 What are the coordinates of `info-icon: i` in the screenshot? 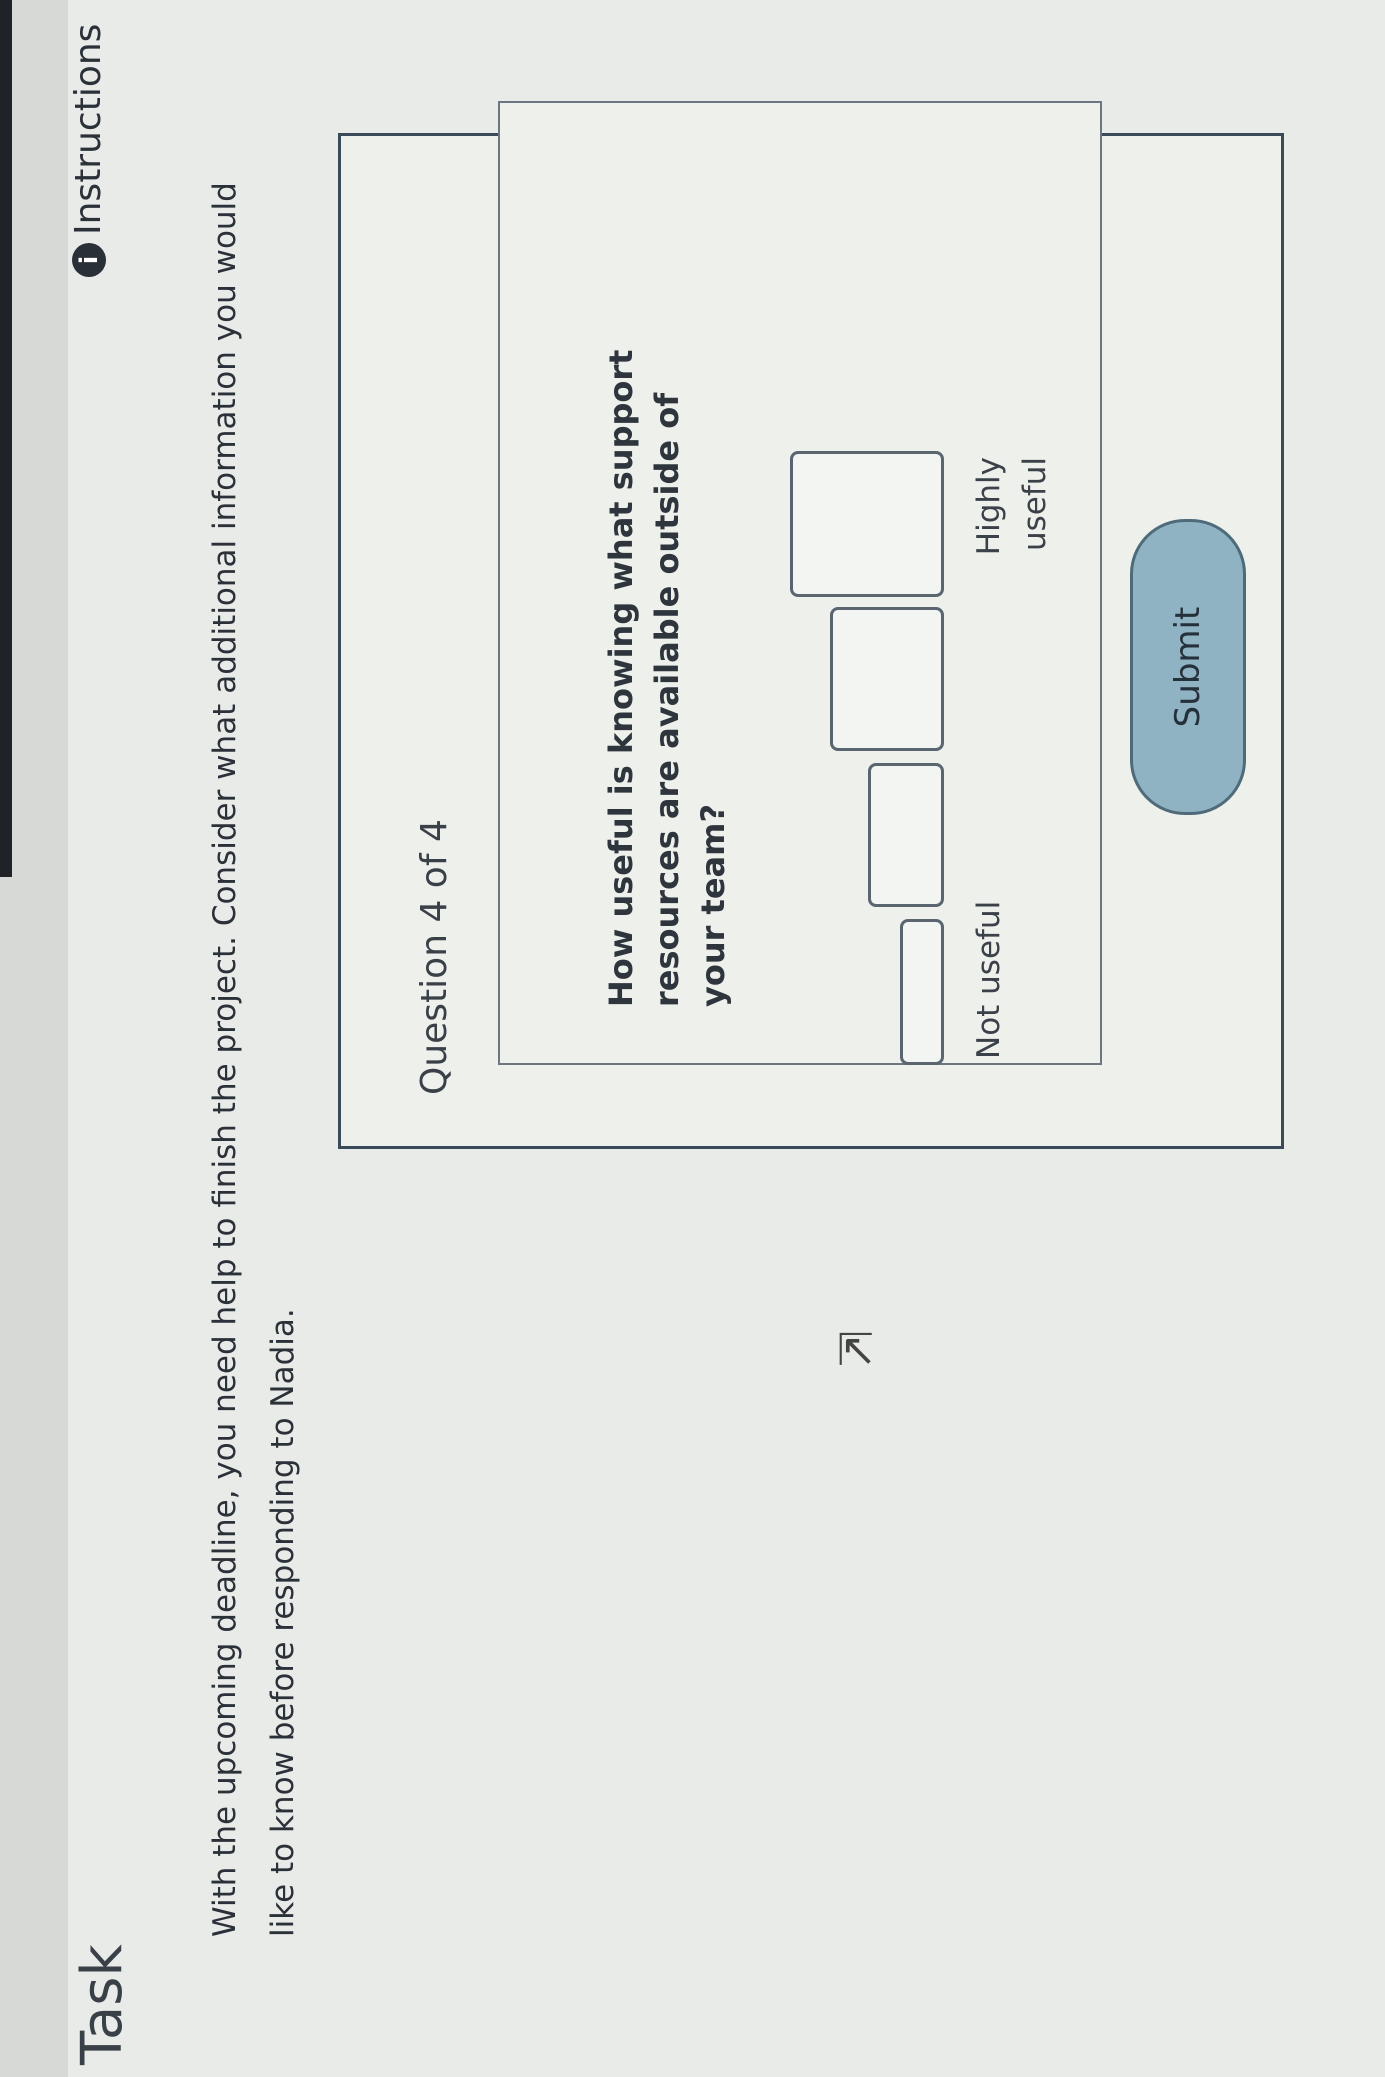 It's located at (88, 260).